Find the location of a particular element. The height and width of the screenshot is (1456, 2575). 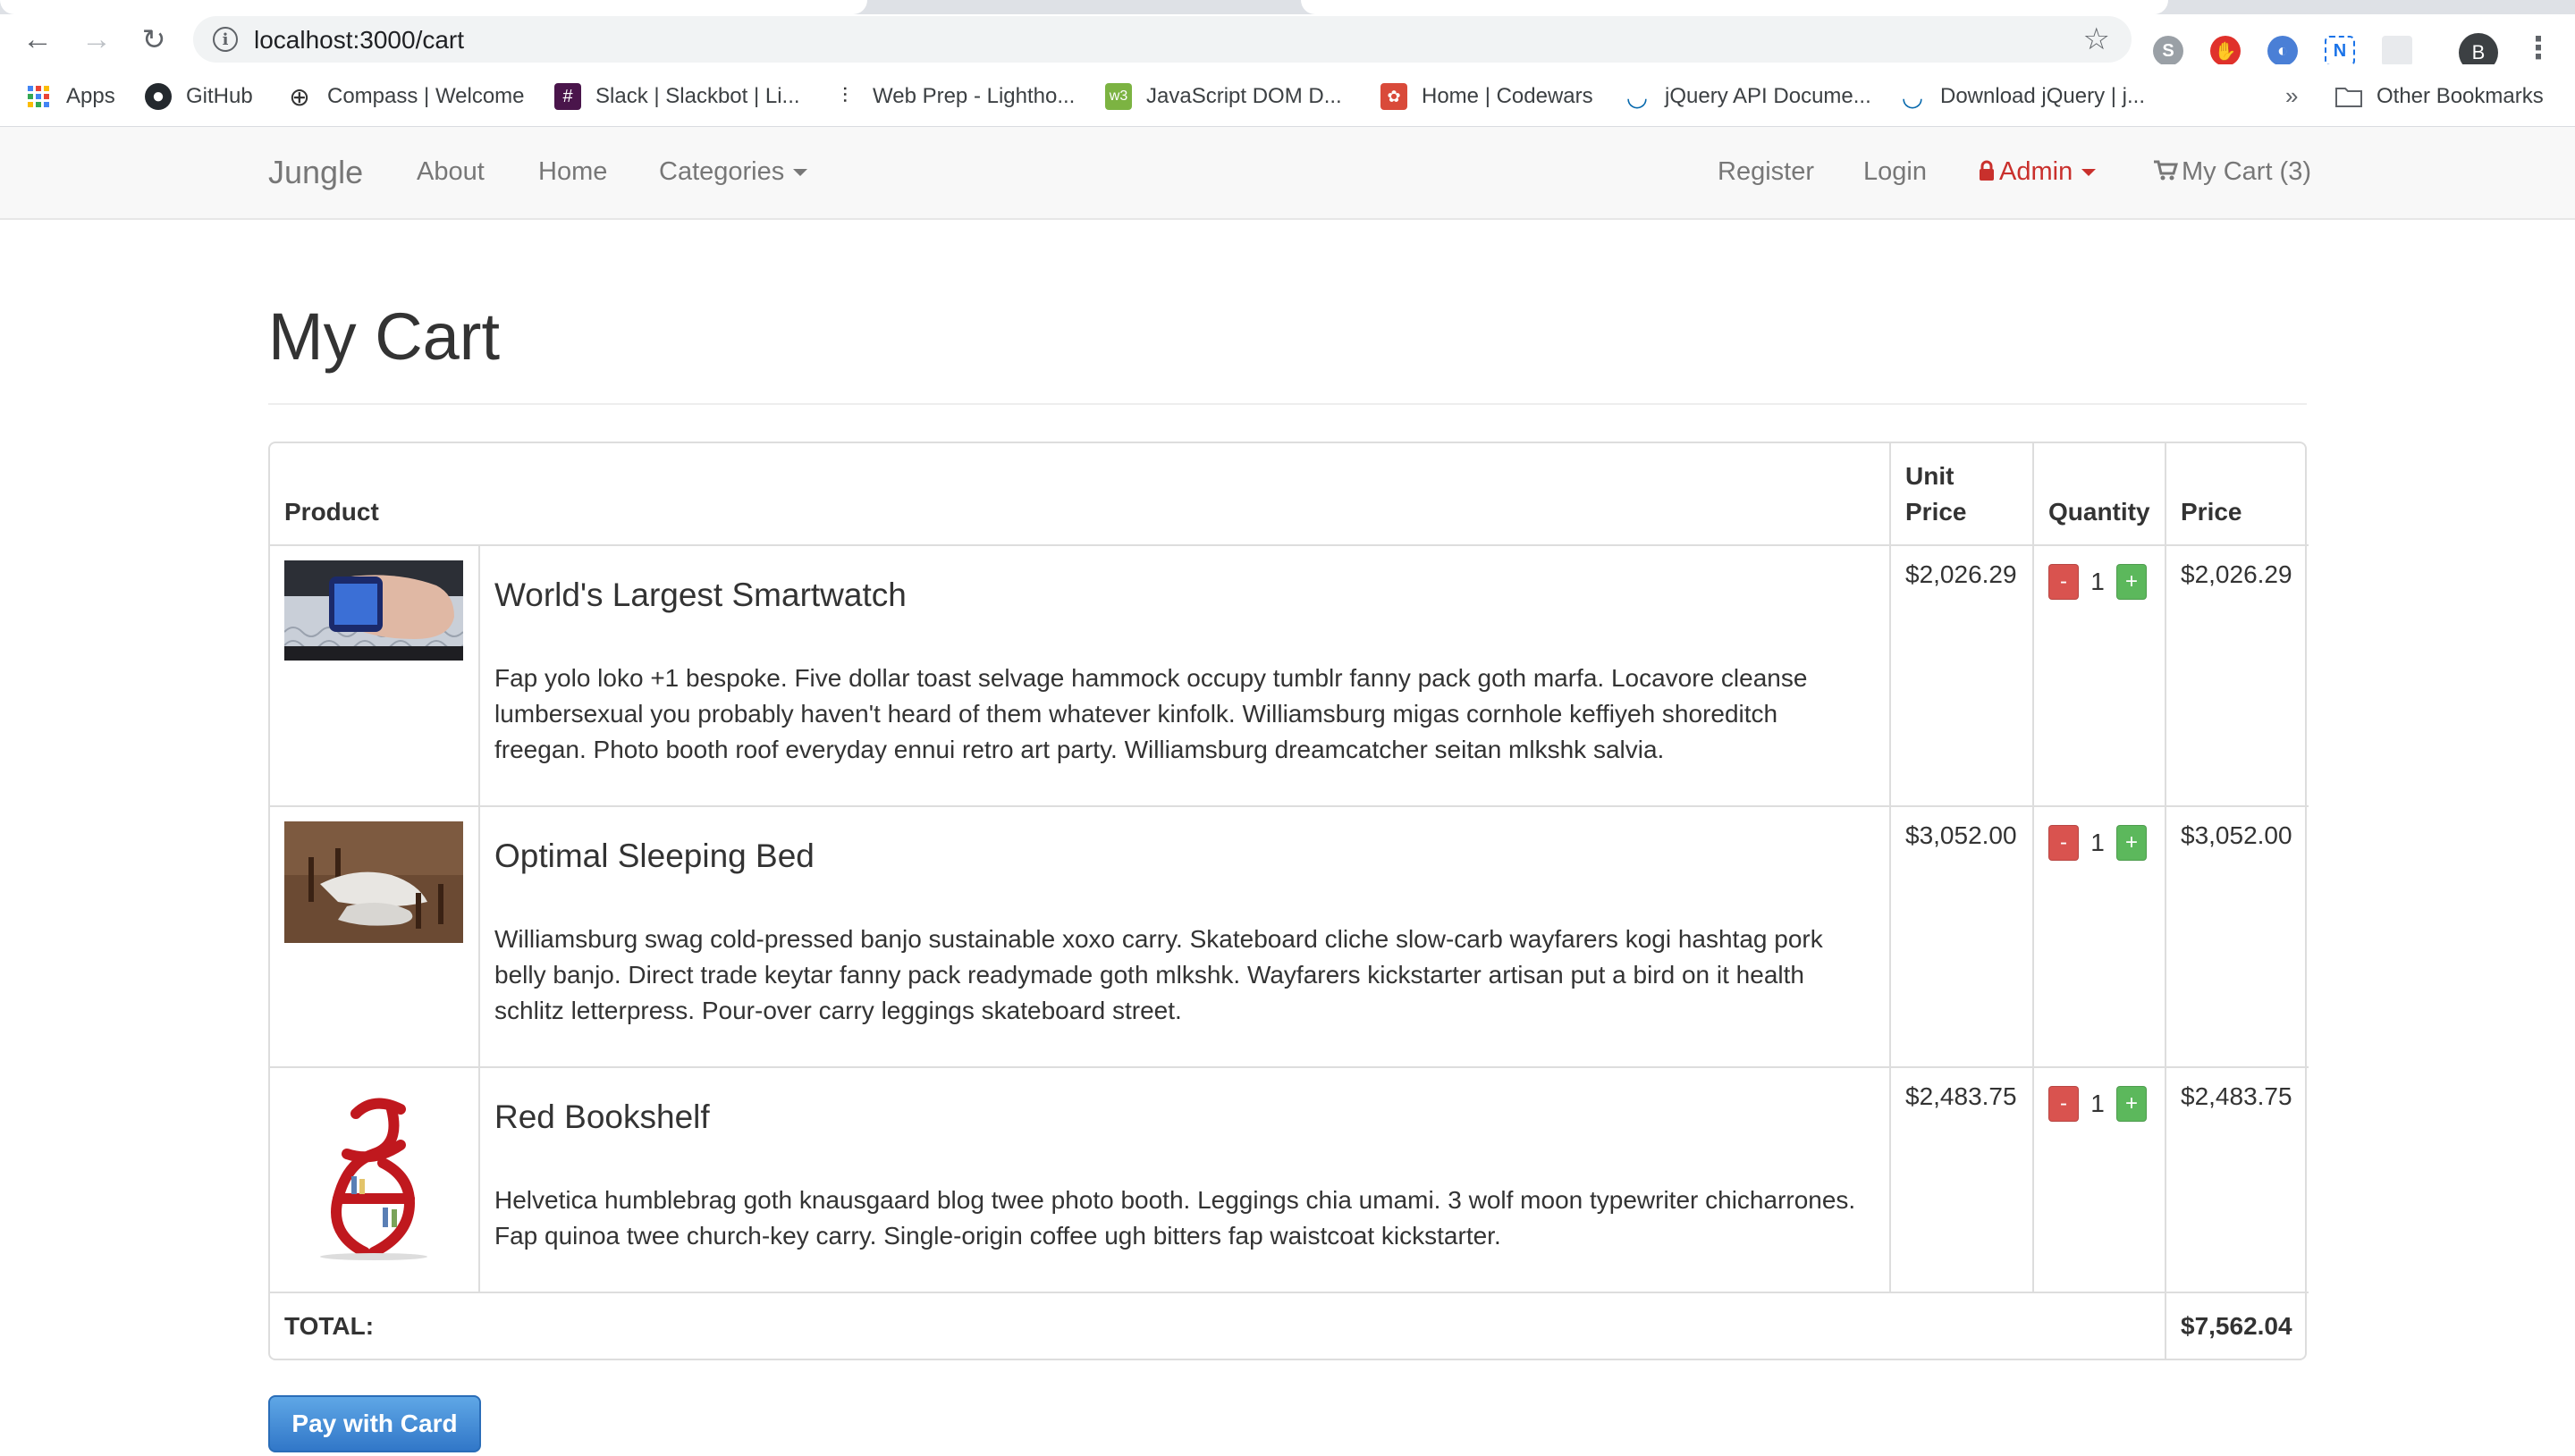

nav-login: Login is located at coordinates (1895, 172).